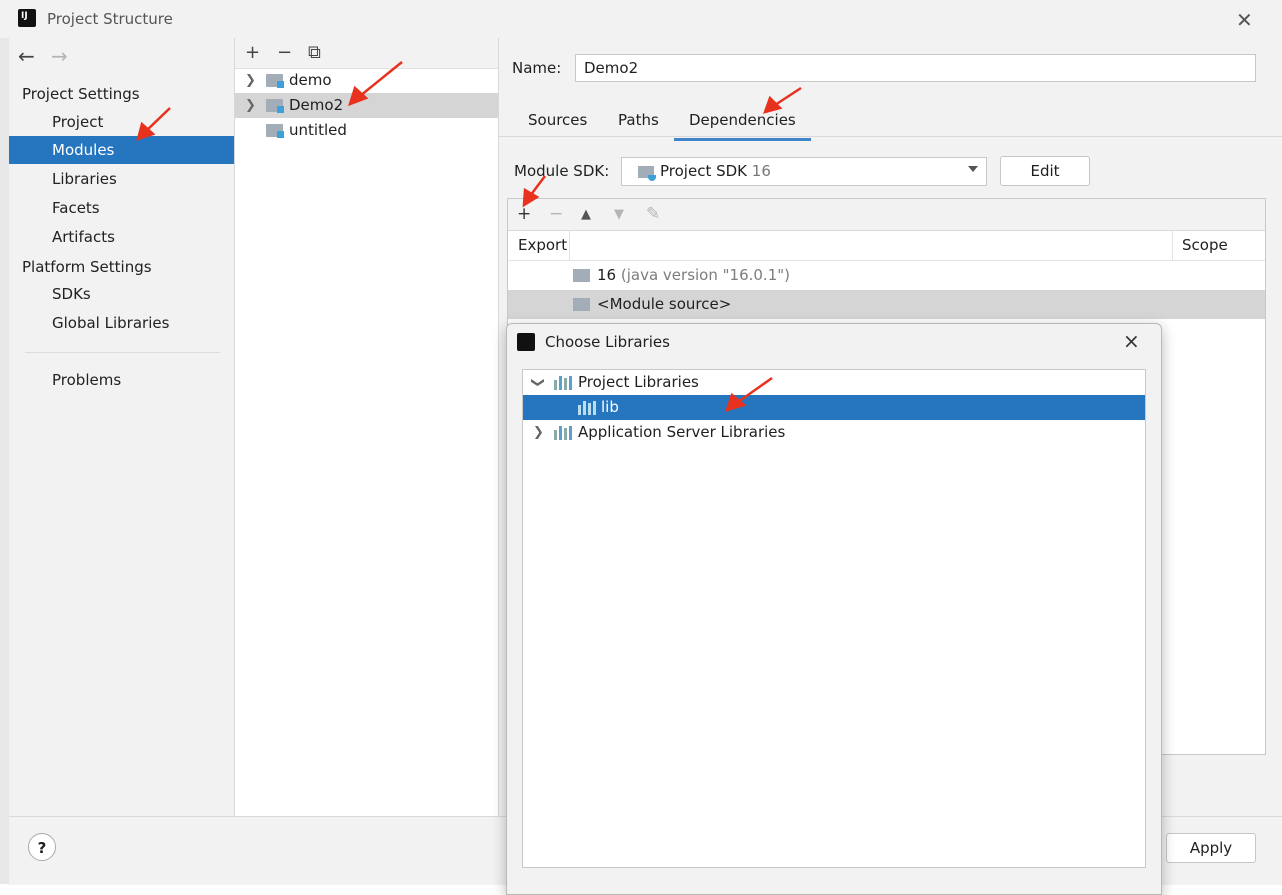 This screenshot has width=1282, height=895. I want to click on tree-item-lib: lib, so click(834, 407).